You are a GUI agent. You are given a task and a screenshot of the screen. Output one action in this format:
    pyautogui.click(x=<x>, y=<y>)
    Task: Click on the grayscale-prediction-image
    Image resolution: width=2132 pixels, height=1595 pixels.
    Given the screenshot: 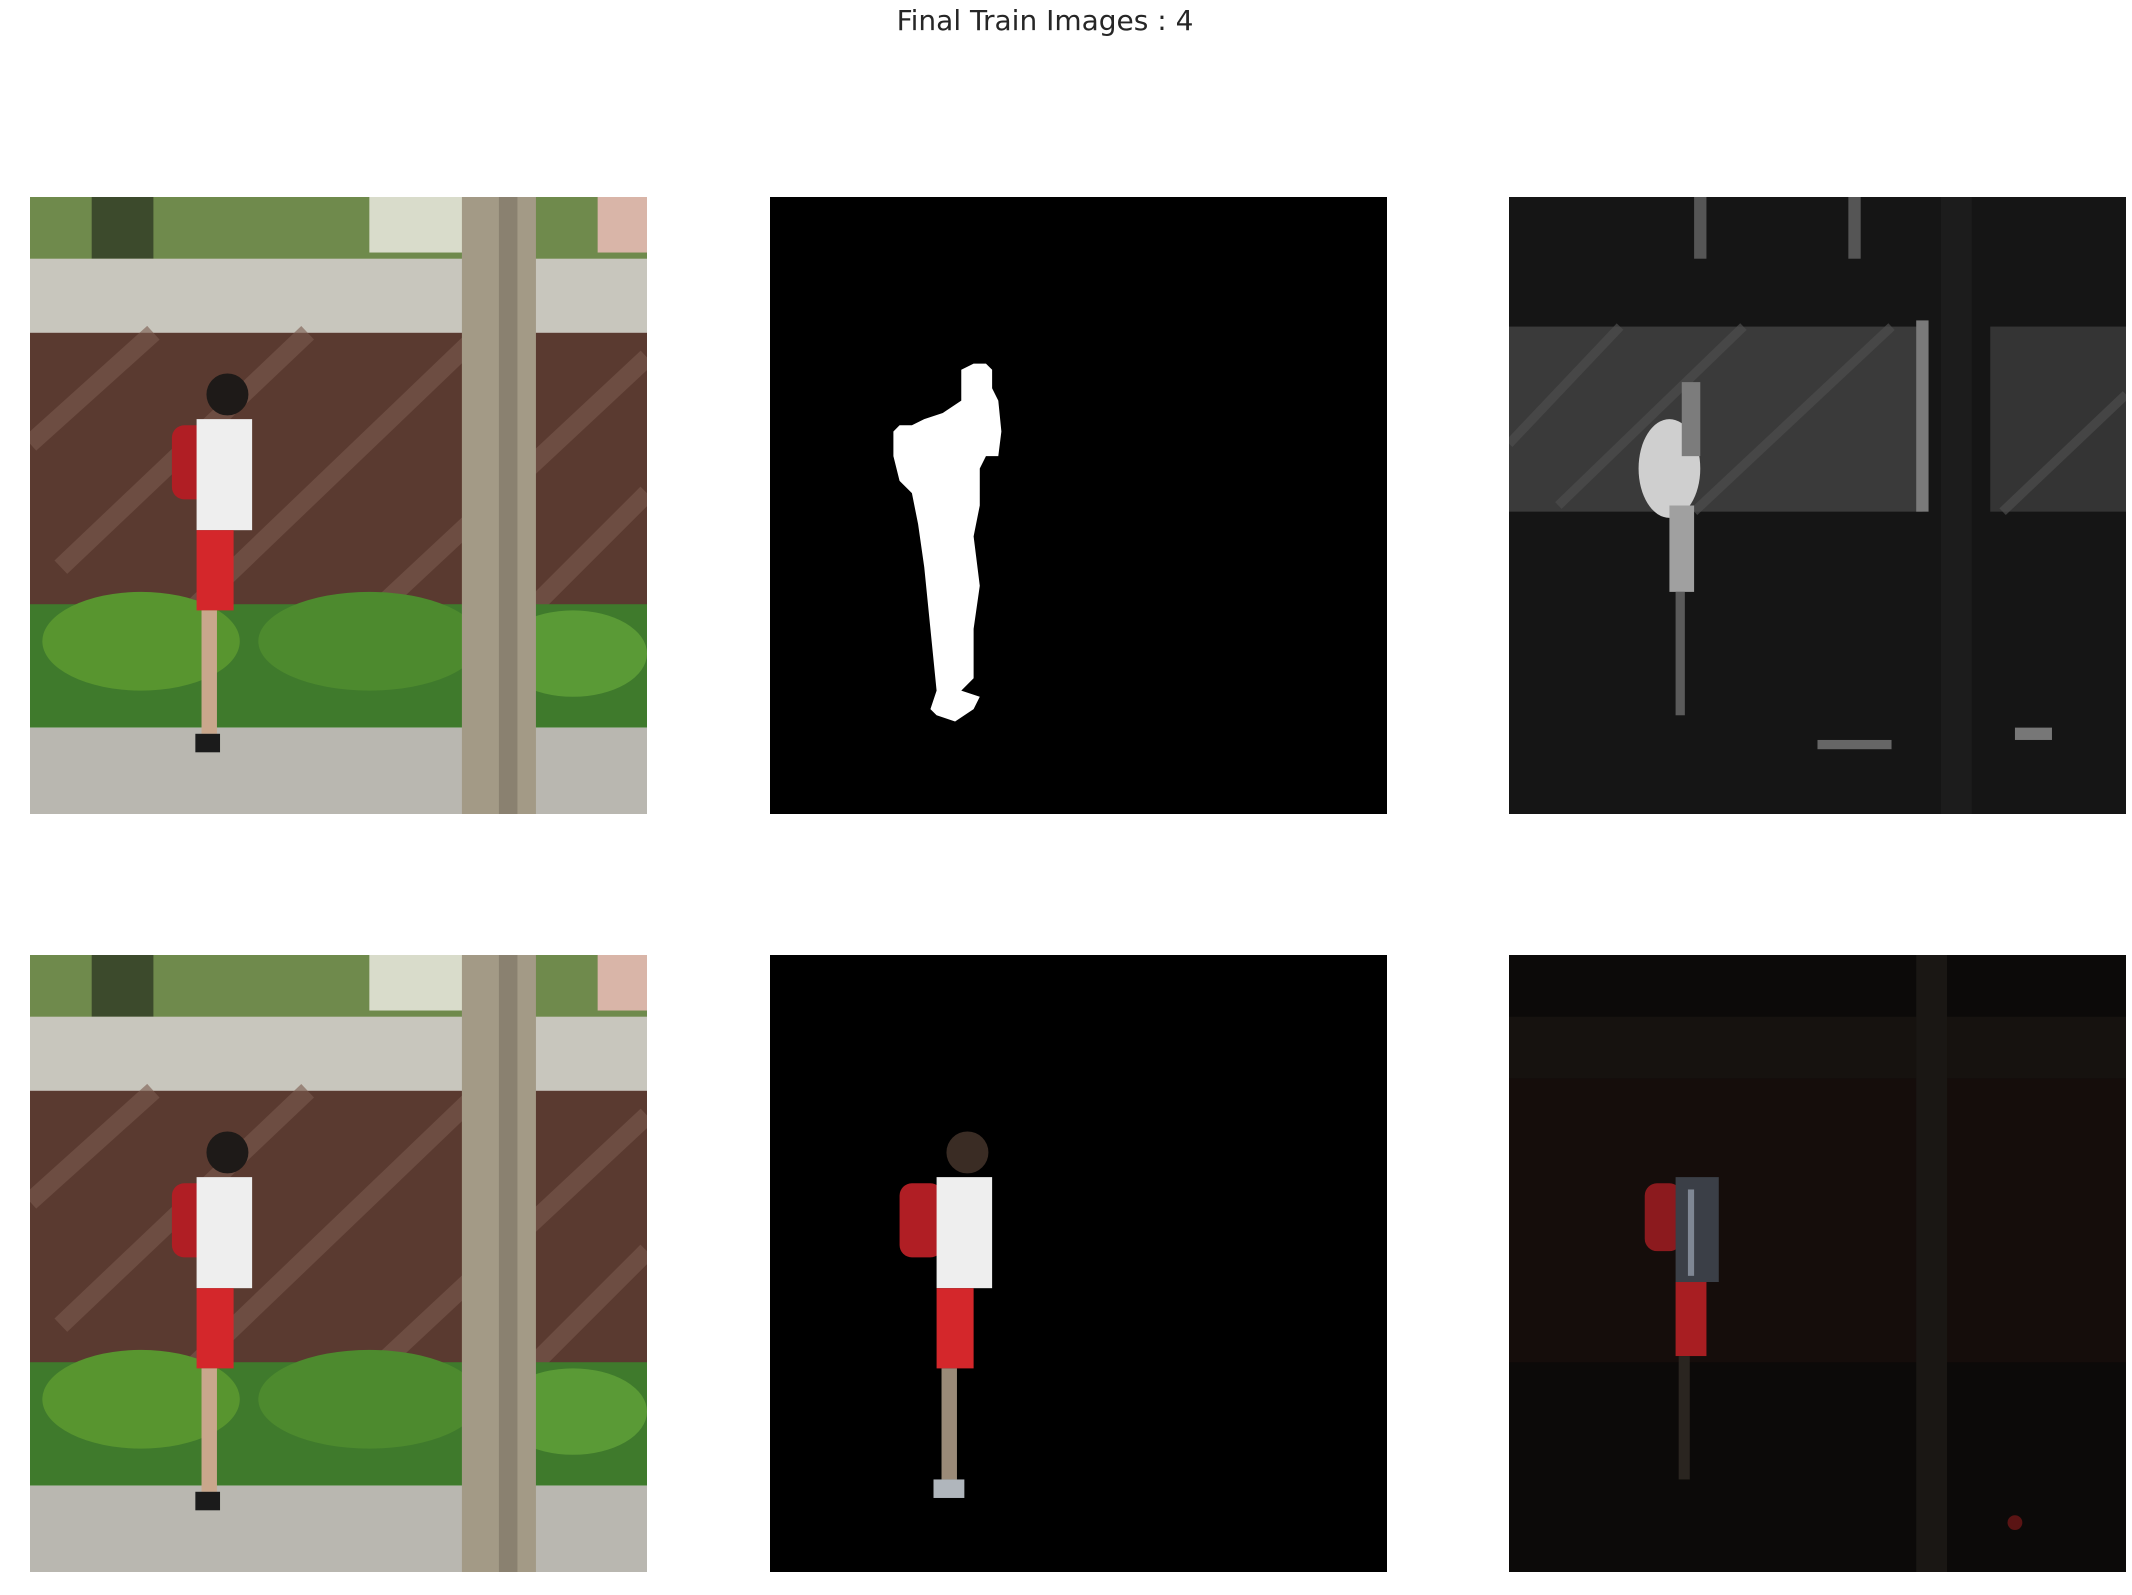 What is the action you would take?
    pyautogui.click(x=1817, y=505)
    